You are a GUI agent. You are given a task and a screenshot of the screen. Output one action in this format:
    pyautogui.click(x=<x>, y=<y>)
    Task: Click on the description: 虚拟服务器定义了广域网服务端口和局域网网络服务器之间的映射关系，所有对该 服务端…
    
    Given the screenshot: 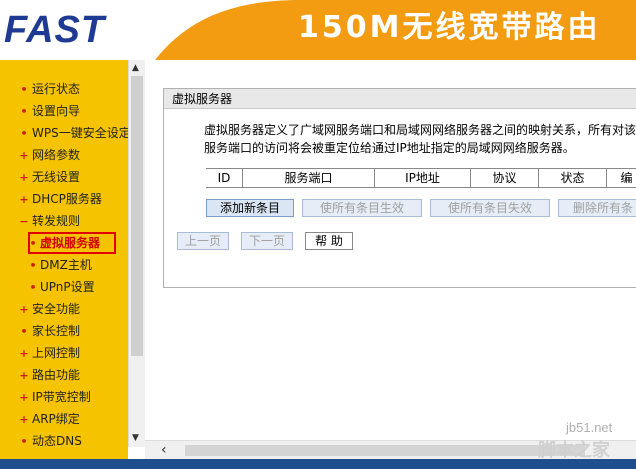 What is the action you would take?
    pyautogui.click(x=420, y=139)
    